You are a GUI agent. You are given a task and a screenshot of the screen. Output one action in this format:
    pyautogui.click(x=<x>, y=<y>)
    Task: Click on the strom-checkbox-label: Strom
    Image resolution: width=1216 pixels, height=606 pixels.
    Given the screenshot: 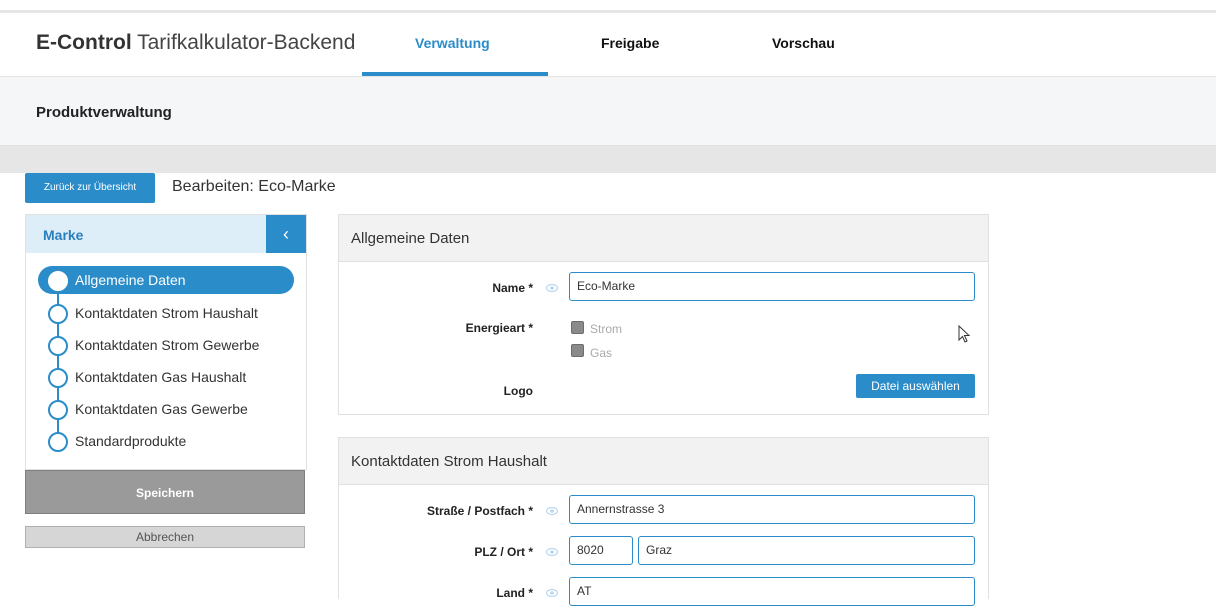 What is the action you would take?
    pyautogui.click(x=606, y=329)
    